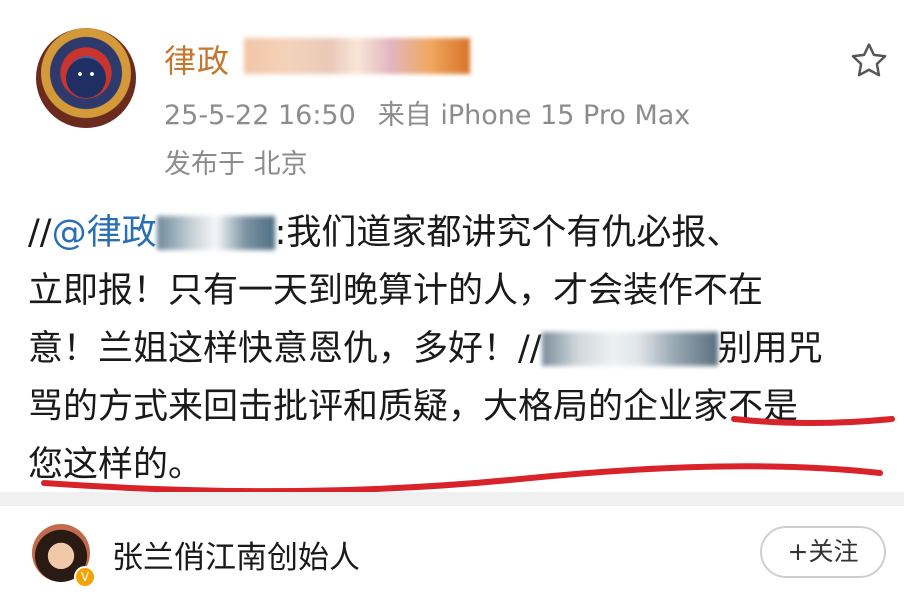 The image size is (904, 598). Describe the element at coordinates (86, 78) in the screenshot. I see `author-avatar` at that location.